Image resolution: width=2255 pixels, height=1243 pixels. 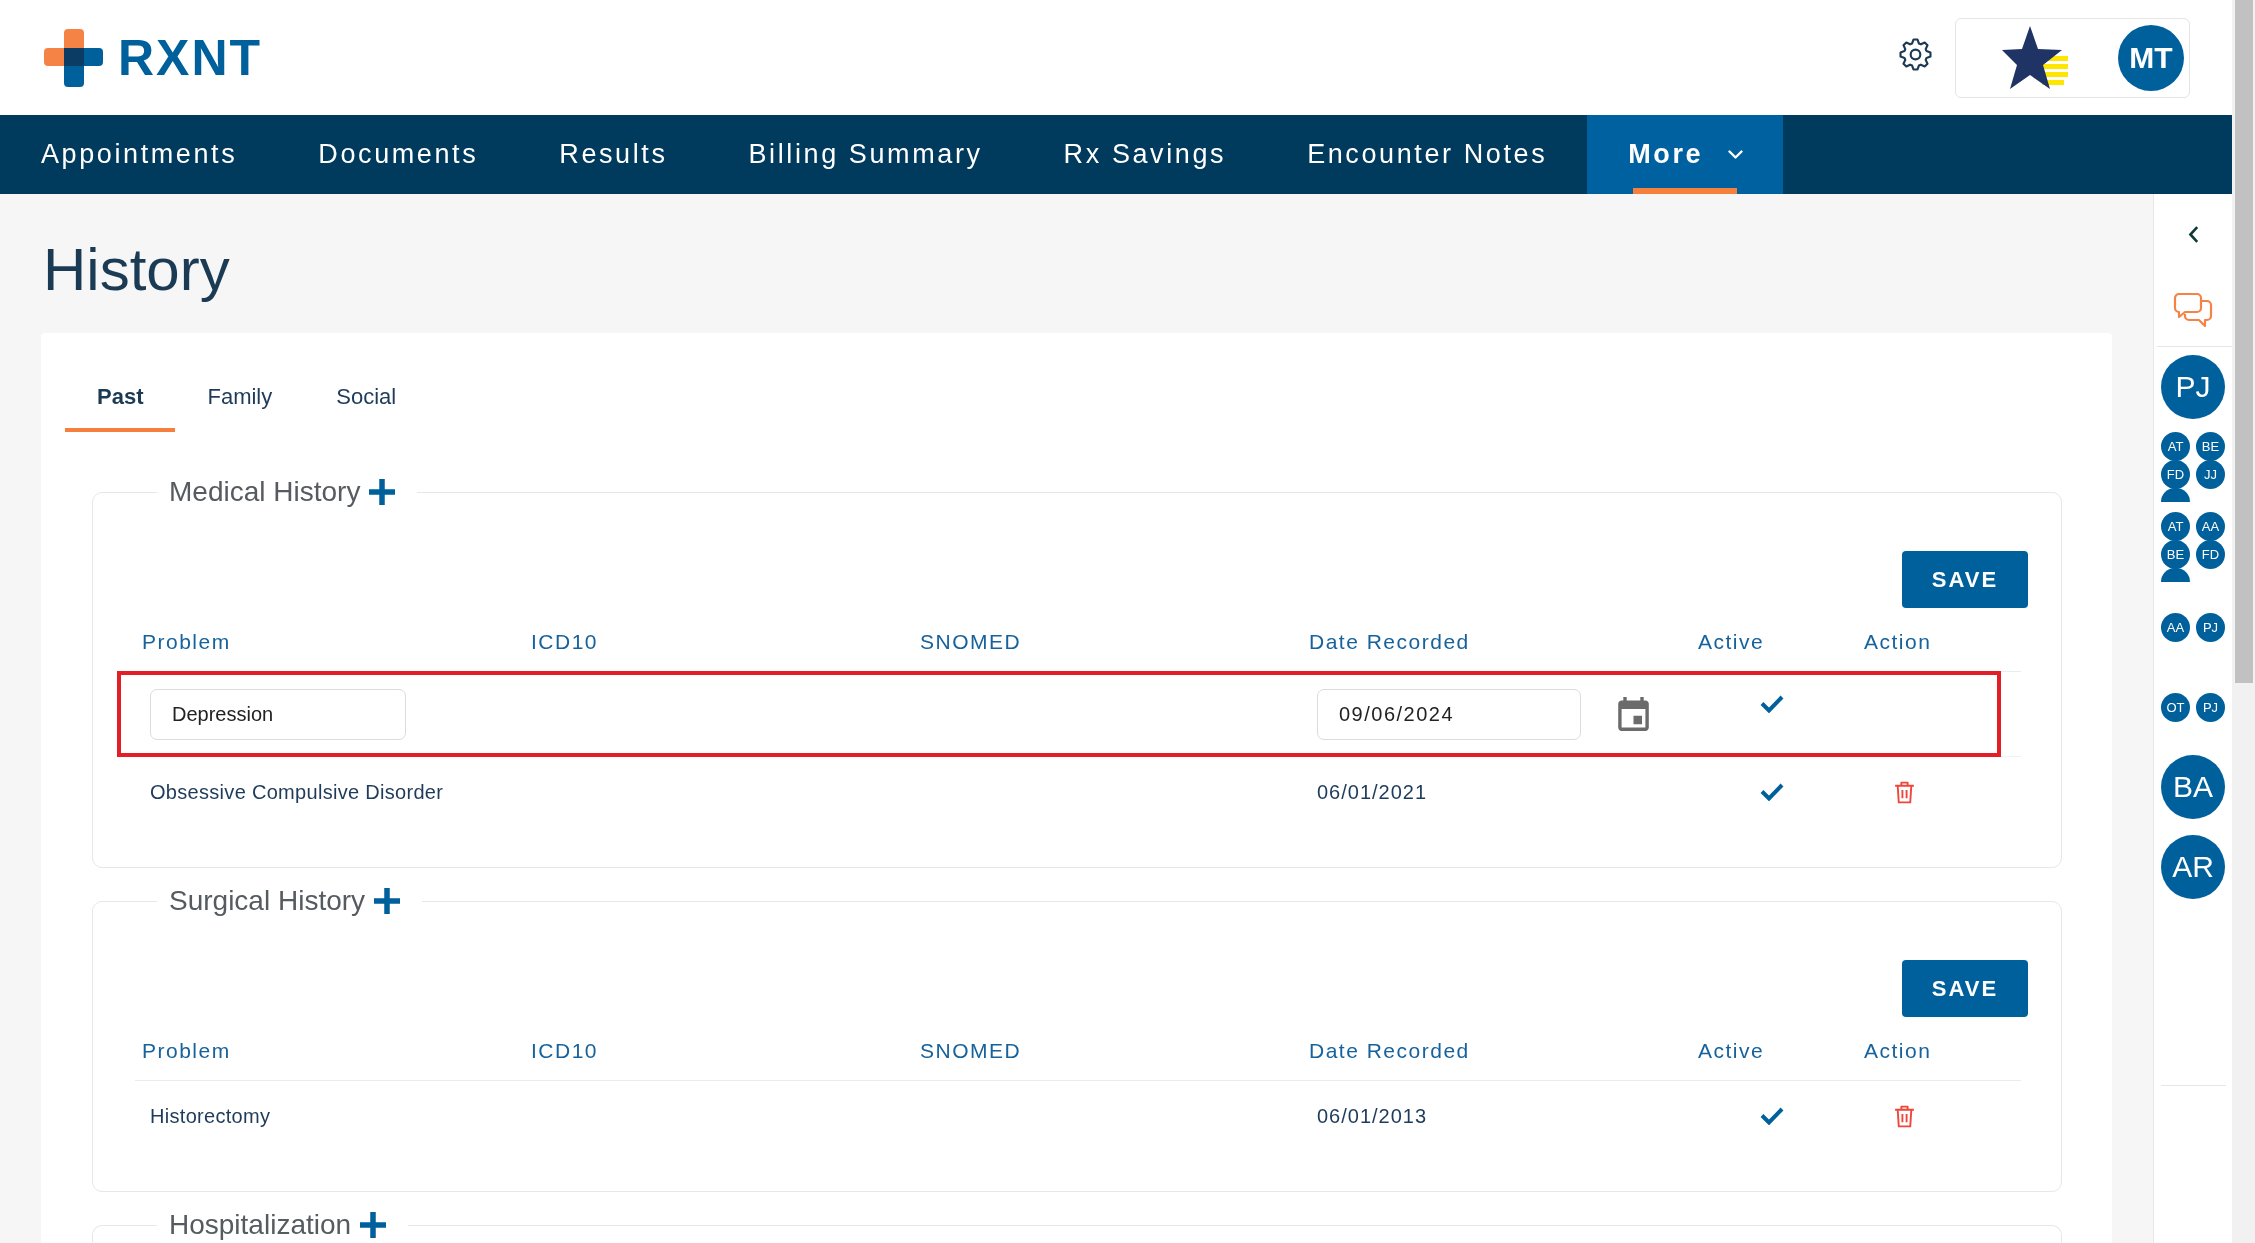 What do you see at coordinates (120, 404) in the screenshot?
I see `tab: Past` at bounding box center [120, 404].